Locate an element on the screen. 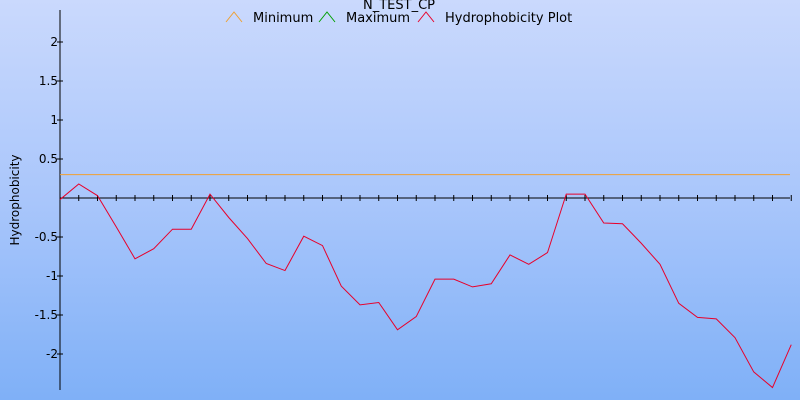 The width and height of the screenshot is (800, 400). legend-item: Maximum is located at coordinates (364, 18).